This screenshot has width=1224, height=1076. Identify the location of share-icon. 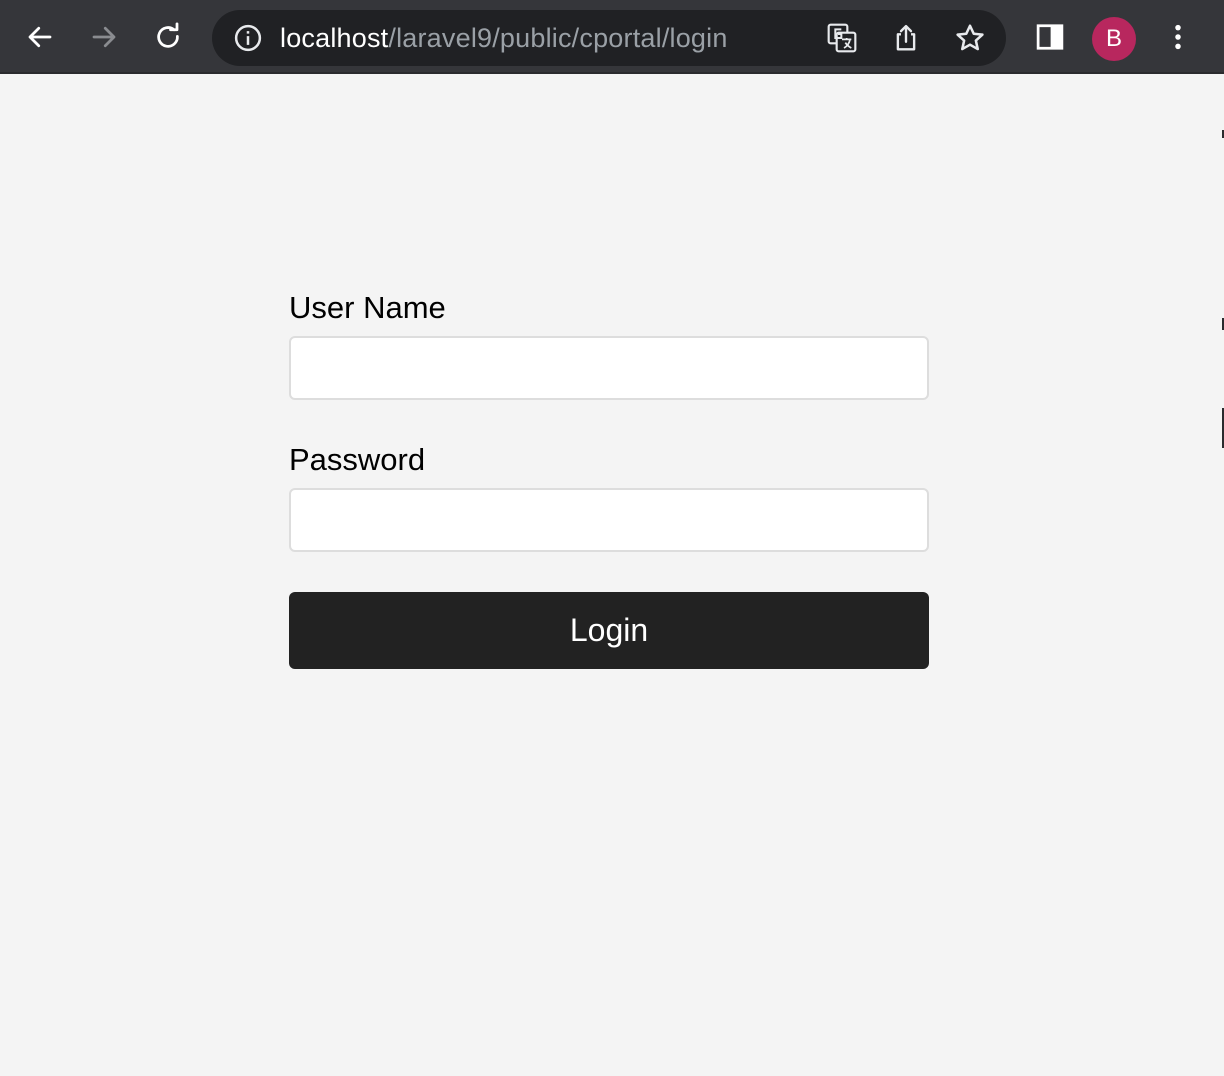
(906, 37).